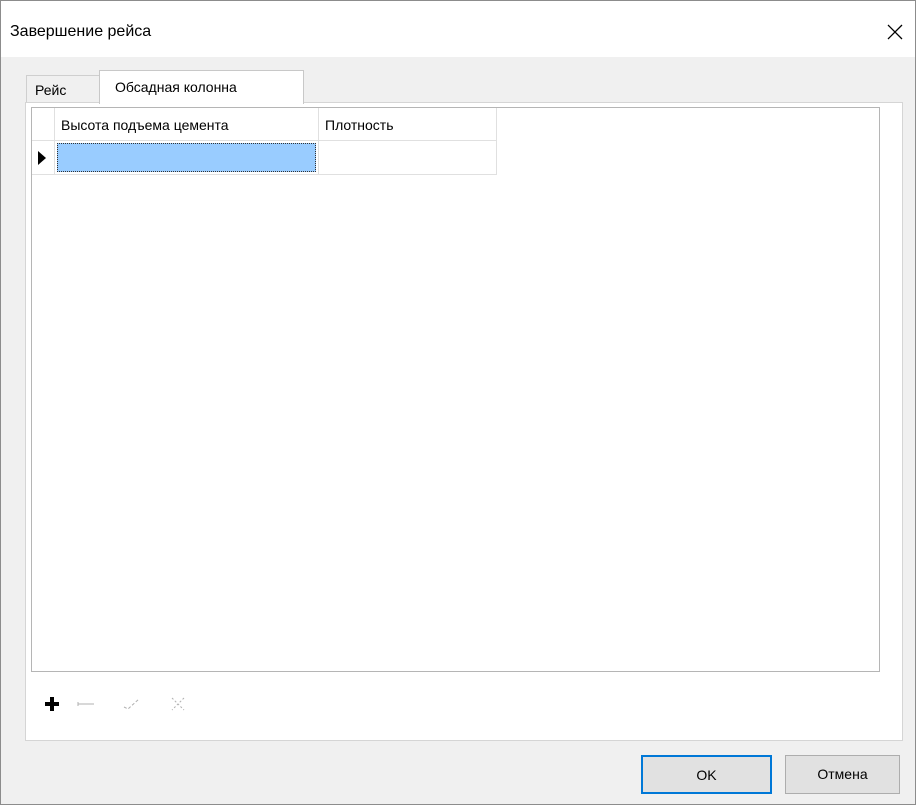 Image resolution: width=916 pixels, height=805 pixels. I want to click on window-title: Завершение рейса, so click(81, 31).